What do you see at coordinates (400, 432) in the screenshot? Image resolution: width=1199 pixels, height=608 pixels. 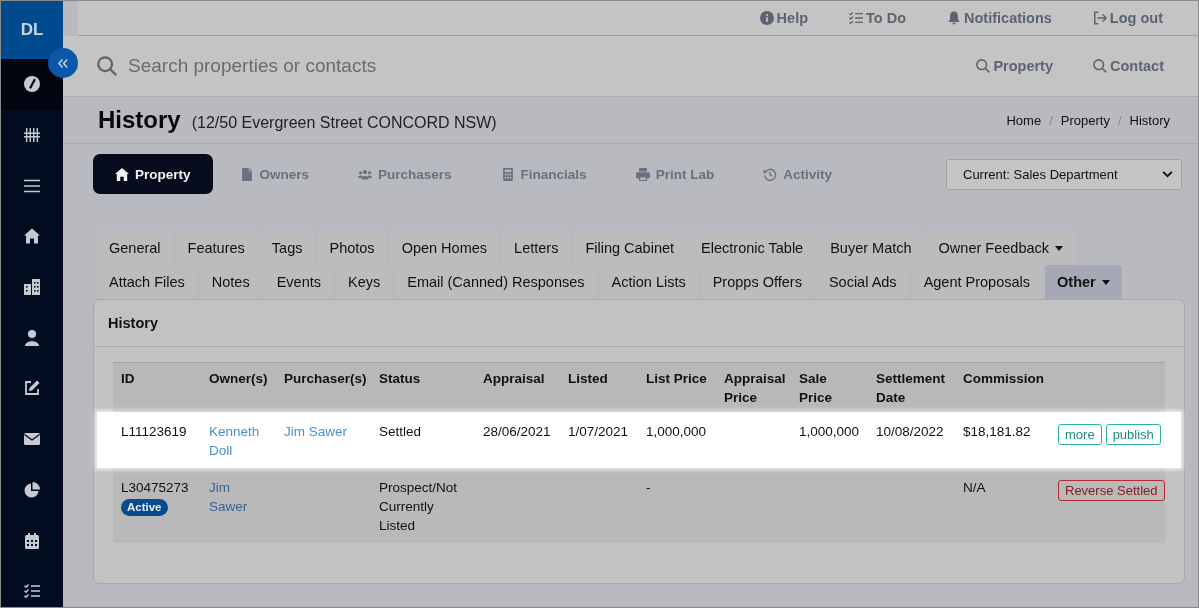 I see `table-cell-text: Settled` at bounding box center [400, 432].